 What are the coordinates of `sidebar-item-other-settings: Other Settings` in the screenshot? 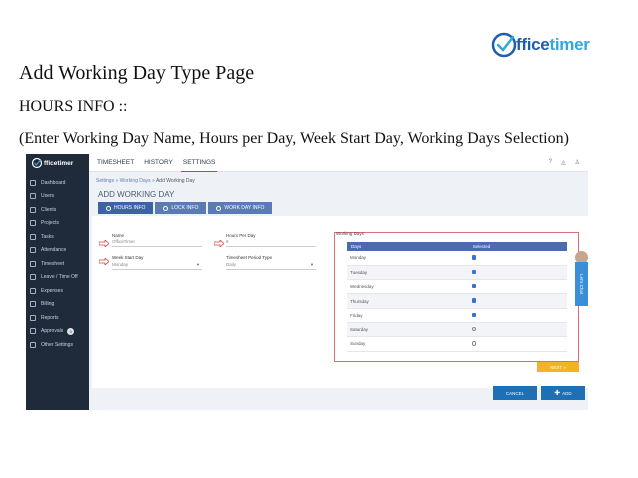 It's located at (57, 345).